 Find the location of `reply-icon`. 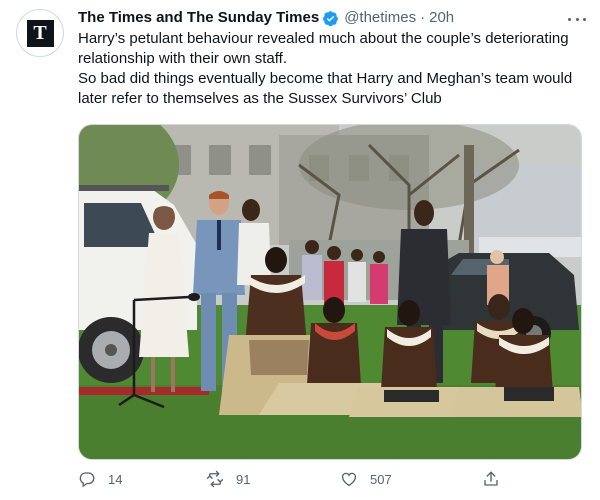

reply-icon is located at coordinates (87, 479).